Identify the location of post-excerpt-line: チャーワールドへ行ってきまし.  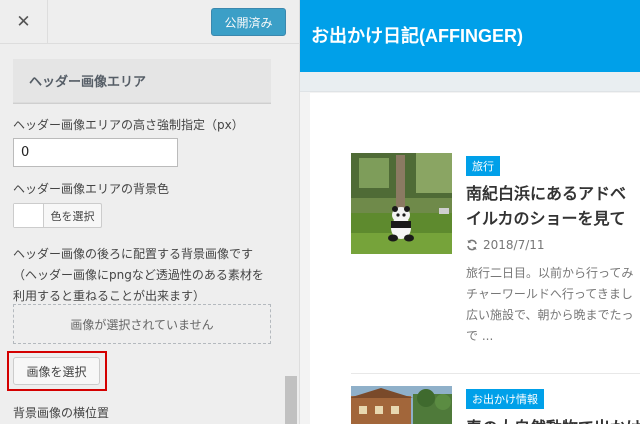
(549, 294).